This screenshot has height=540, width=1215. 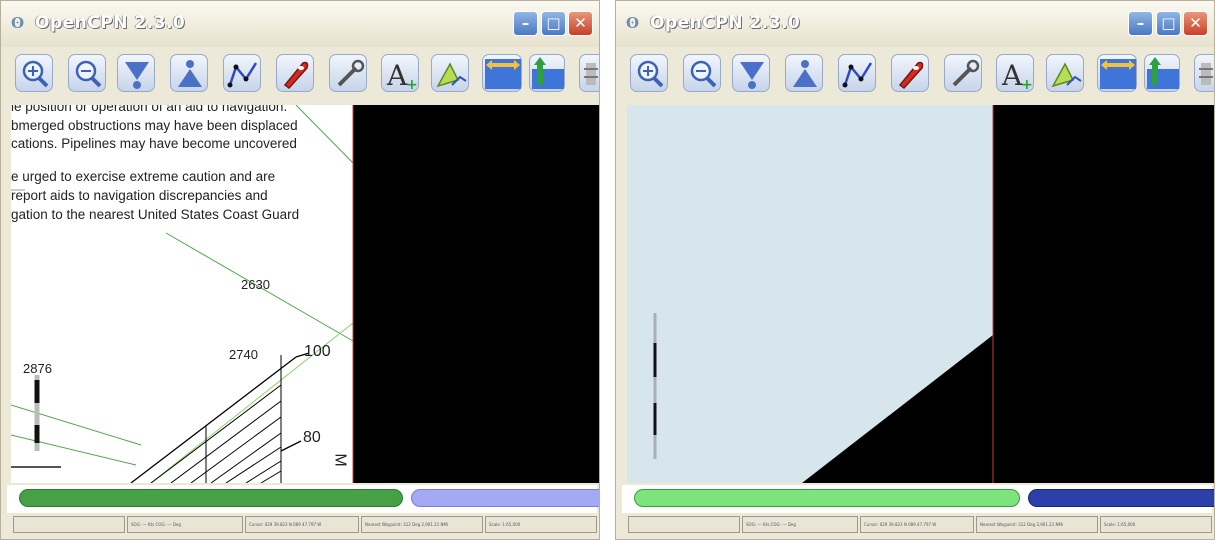 I want to click on chart-edge-letter: M, so click(x=340, y=460).